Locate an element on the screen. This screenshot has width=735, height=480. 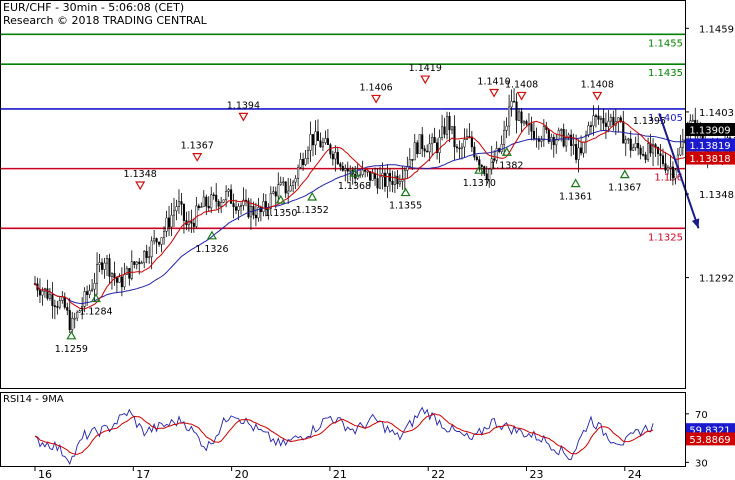
swing-low-label-1: 1.1284 is located at coordinates (95, 312).